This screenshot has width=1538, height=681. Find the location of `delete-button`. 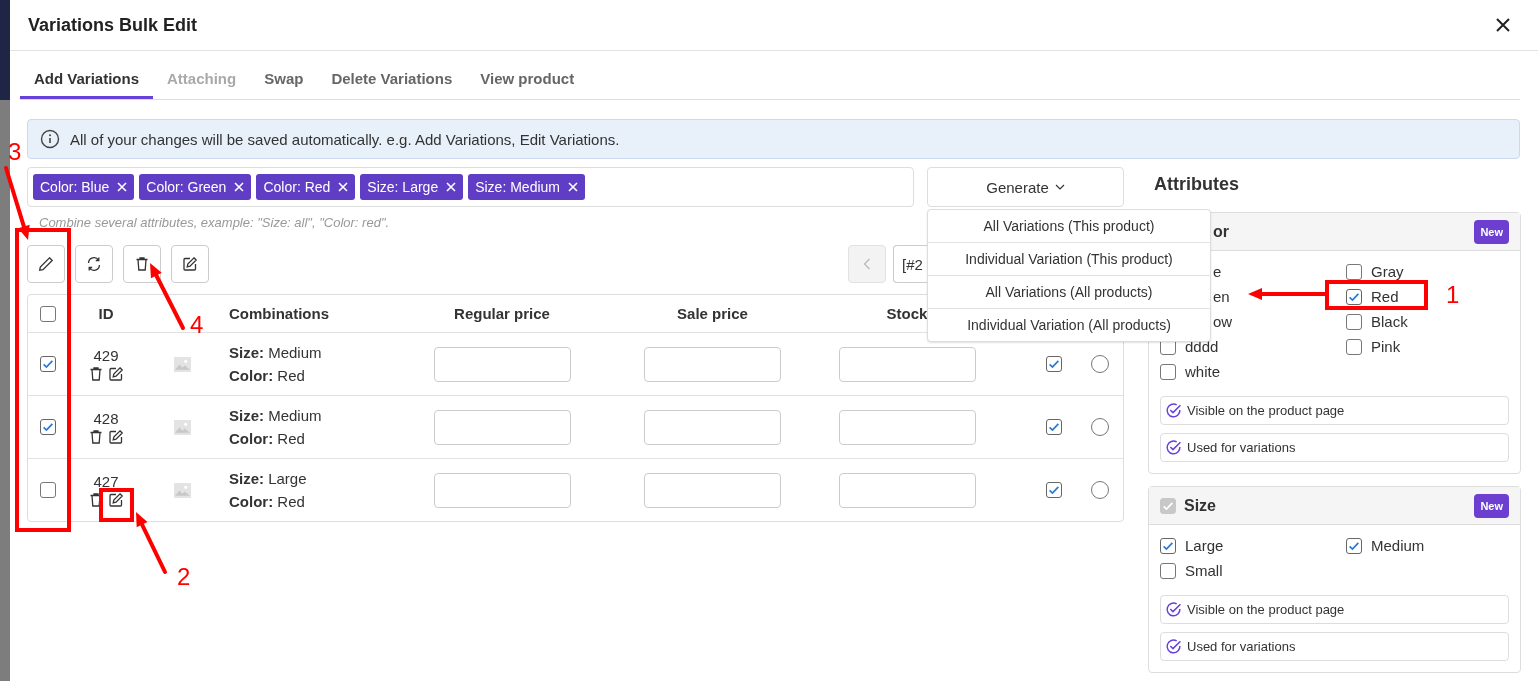

delete-button is located at coordinates (142, 264).